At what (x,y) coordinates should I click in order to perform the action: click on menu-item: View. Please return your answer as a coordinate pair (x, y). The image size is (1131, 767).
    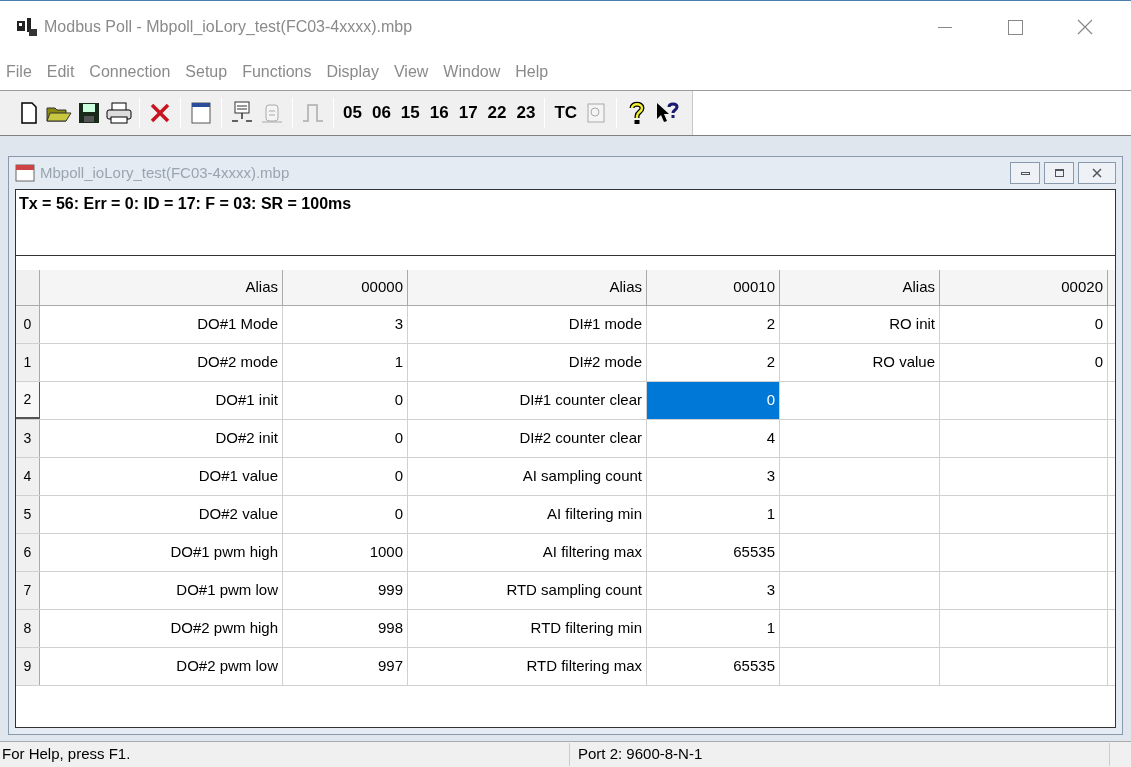
    Looking at the image, I should click on (411, 71).